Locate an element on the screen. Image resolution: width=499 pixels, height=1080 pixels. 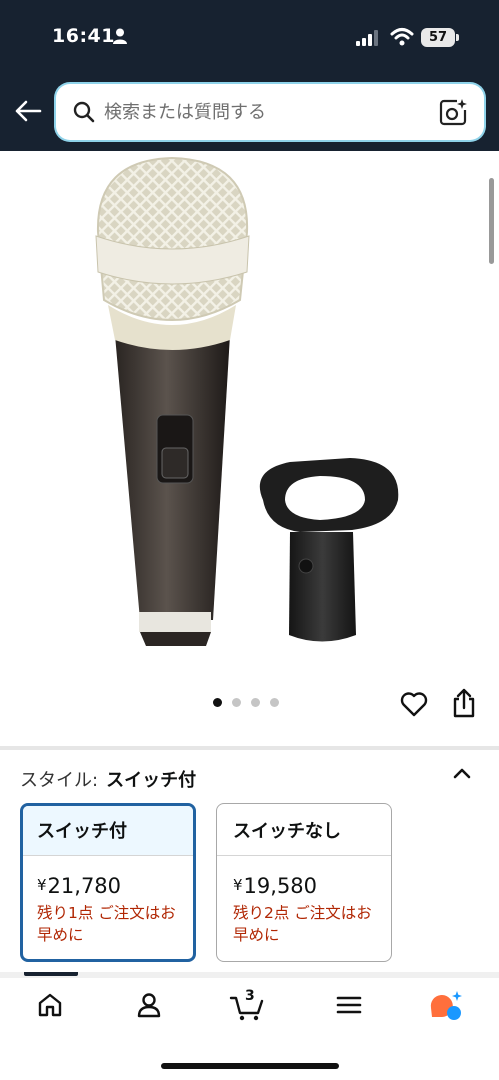
option-price: ¥21,780 is located at coordinates (108, 877).